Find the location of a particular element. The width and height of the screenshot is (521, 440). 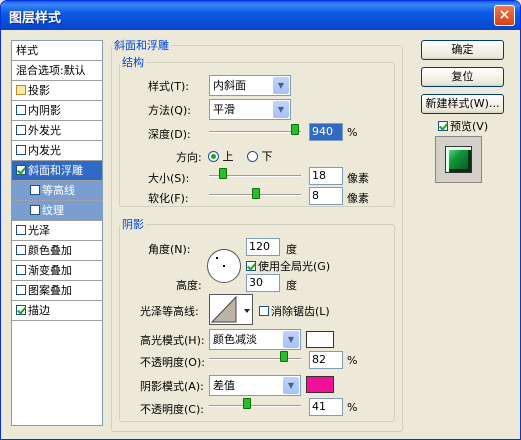

shadow-mode-label: 阴影模式(A): is located at coordinates (172, 386).